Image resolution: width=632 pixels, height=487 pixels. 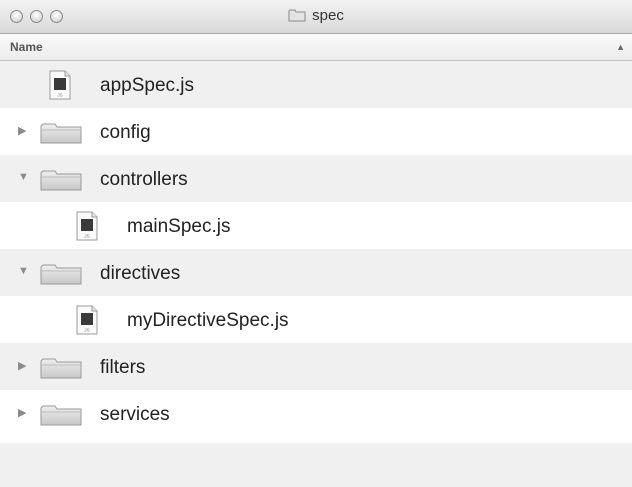 What do you see at coordinates (316, 84) in the screenshot?
I see `file-row: JS appSpec.js` at bounding box center [316, 84].